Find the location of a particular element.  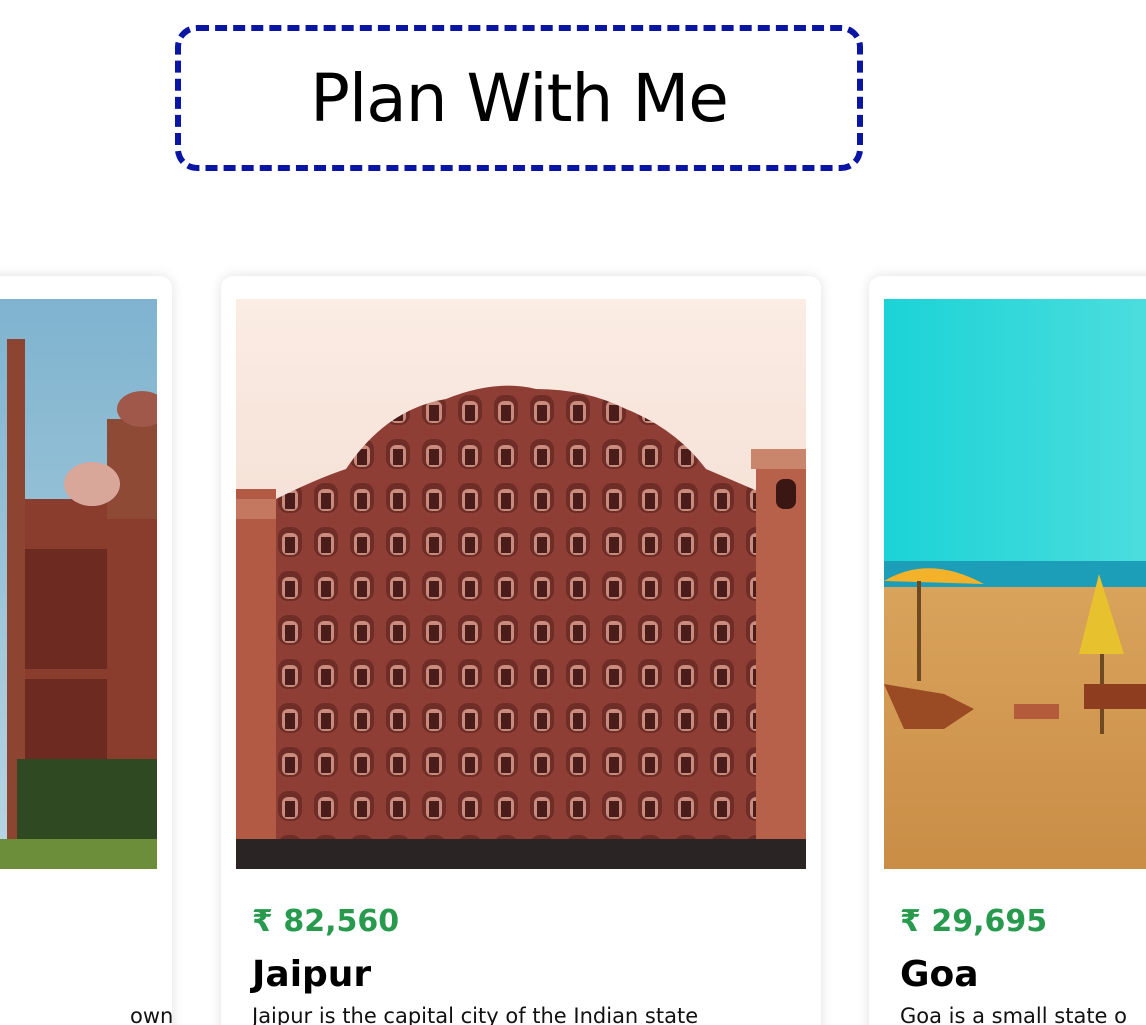

tour-name: Jaipur is located at coordinates (312, 974).